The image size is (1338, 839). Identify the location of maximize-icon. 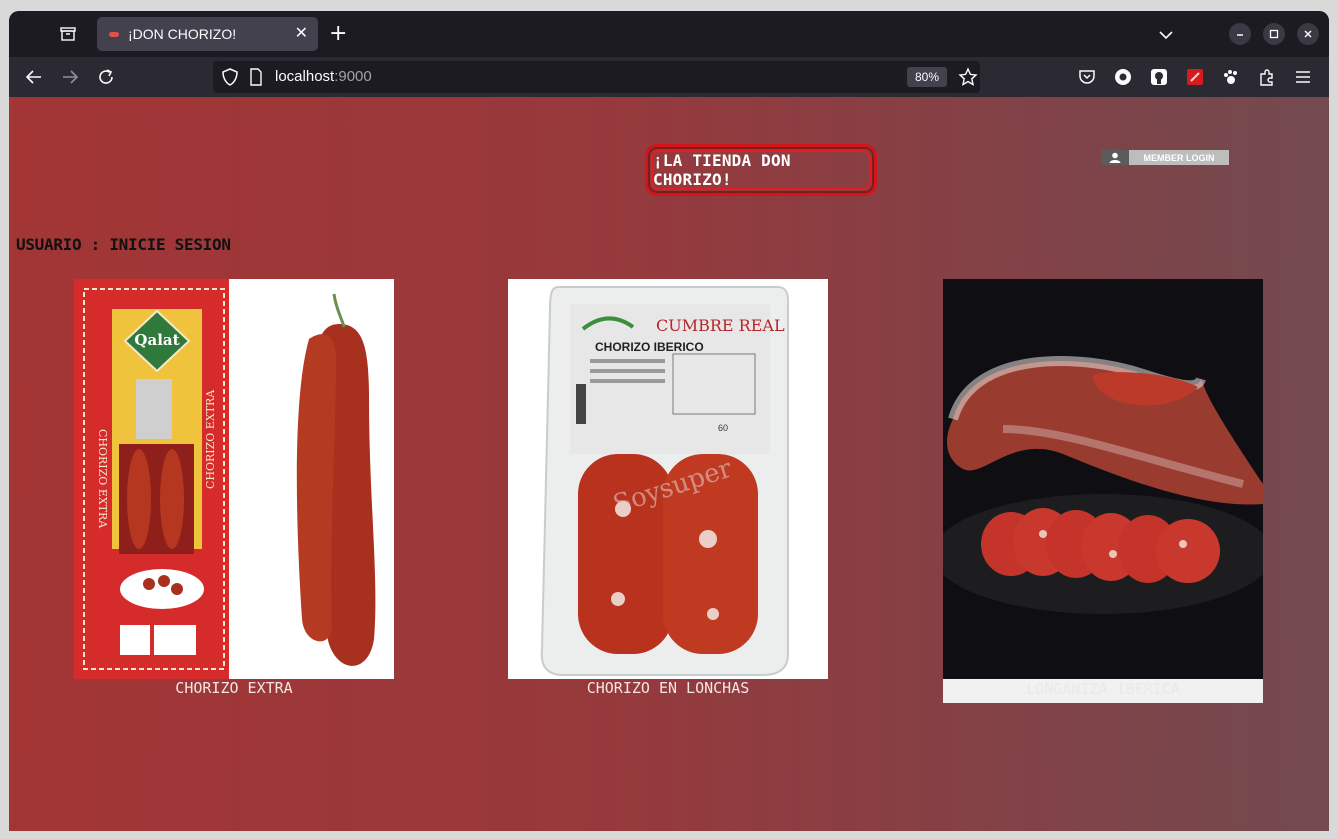
(1274, 34).